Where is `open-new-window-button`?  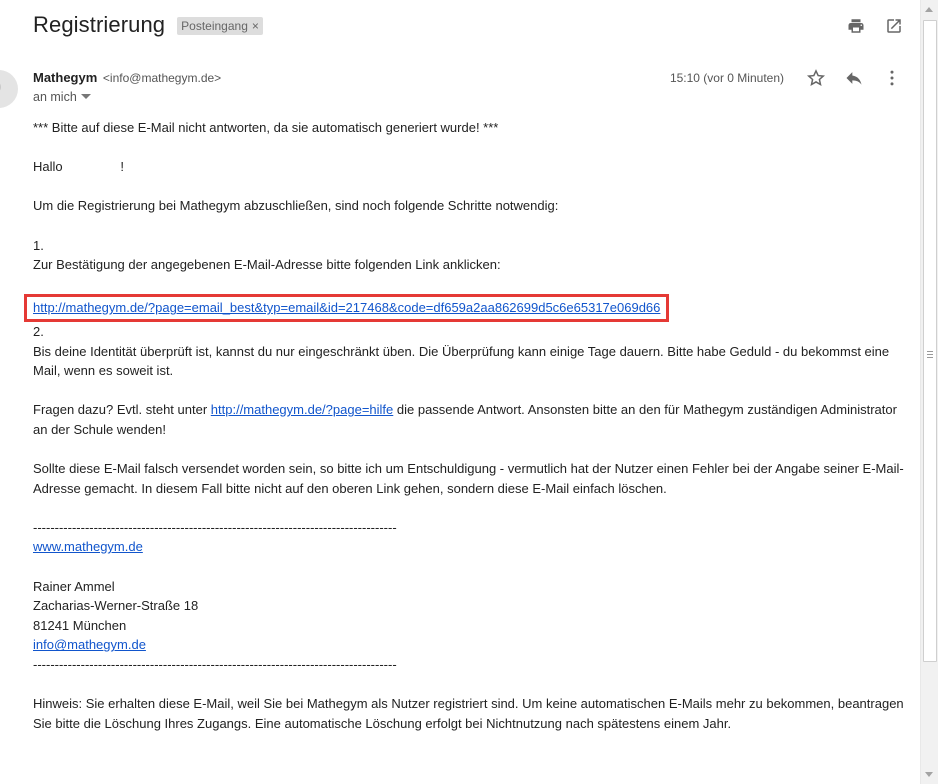
open-new-window-button is located at coordinates (894, 26).